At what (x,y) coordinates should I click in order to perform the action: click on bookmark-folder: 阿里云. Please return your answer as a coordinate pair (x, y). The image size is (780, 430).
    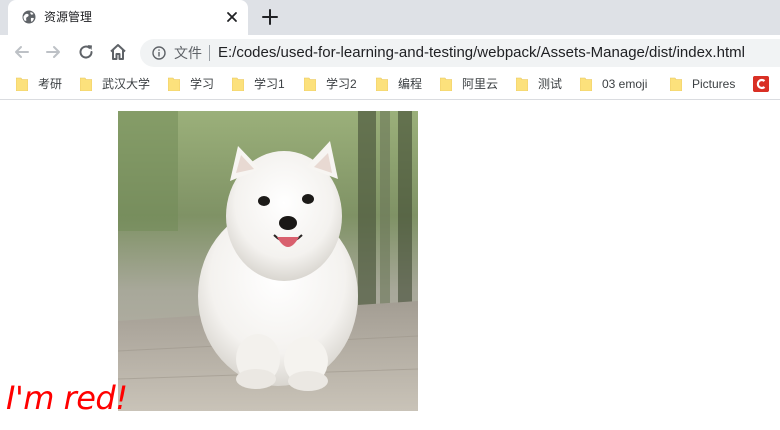
    Looking at the image, I should click on (469, 84).